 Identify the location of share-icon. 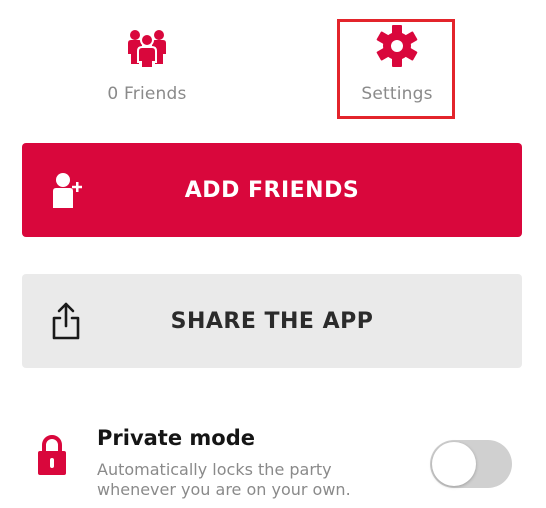
(66, 321).